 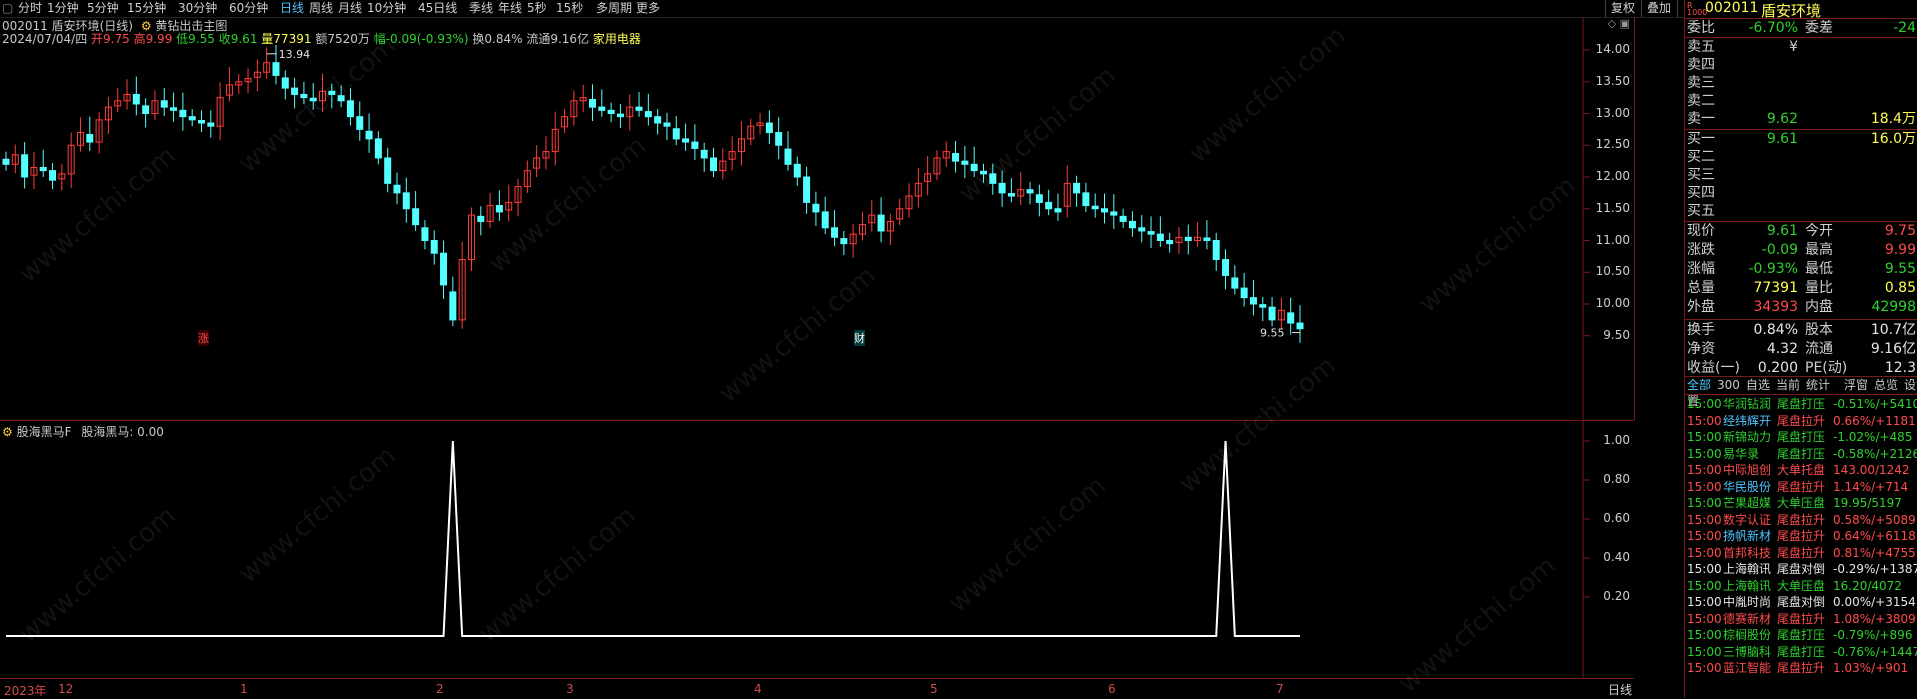 I want to click on tick-tab-1: 300, so click(x=1728, y=385).